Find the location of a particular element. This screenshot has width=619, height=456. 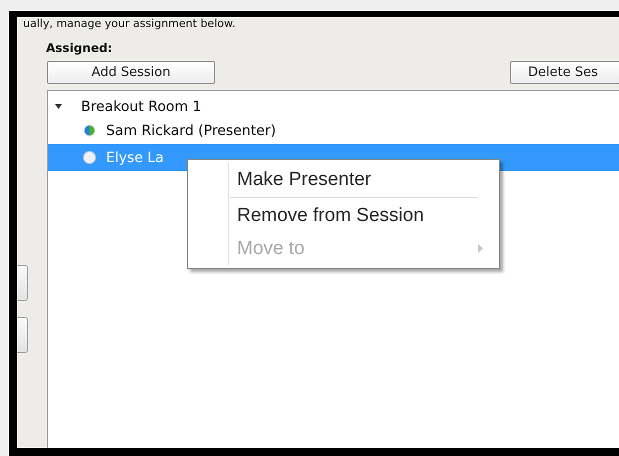

presenter-status-icon is located at coordinates (89, 130).